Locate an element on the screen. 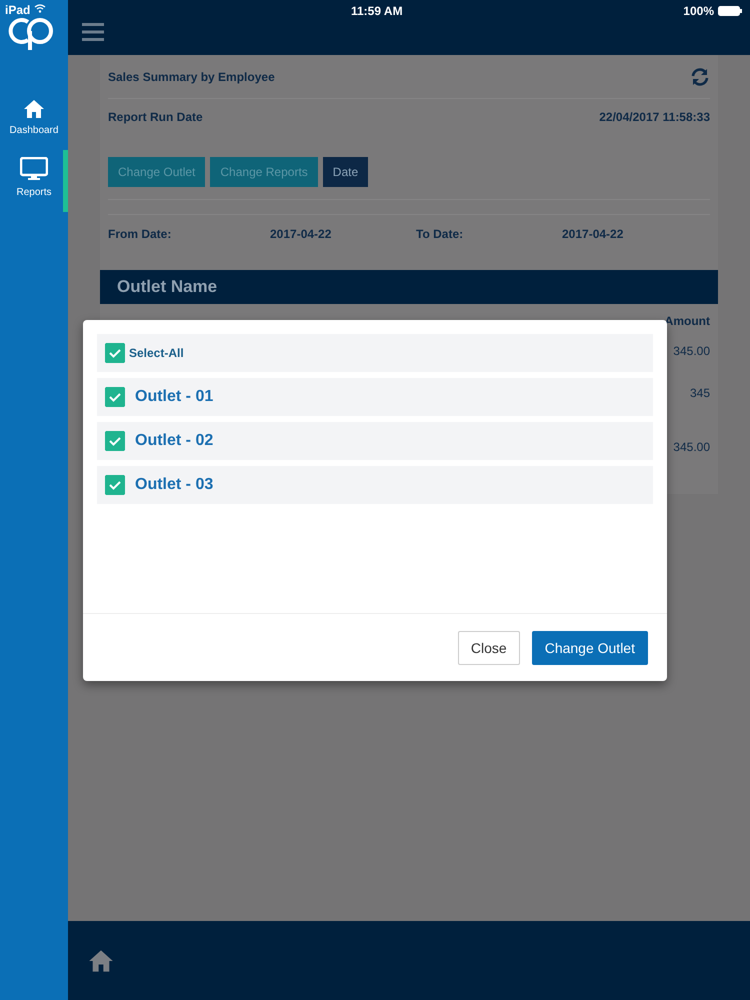  sidebar-item: Dashboard is located at coordinates (34, 117).